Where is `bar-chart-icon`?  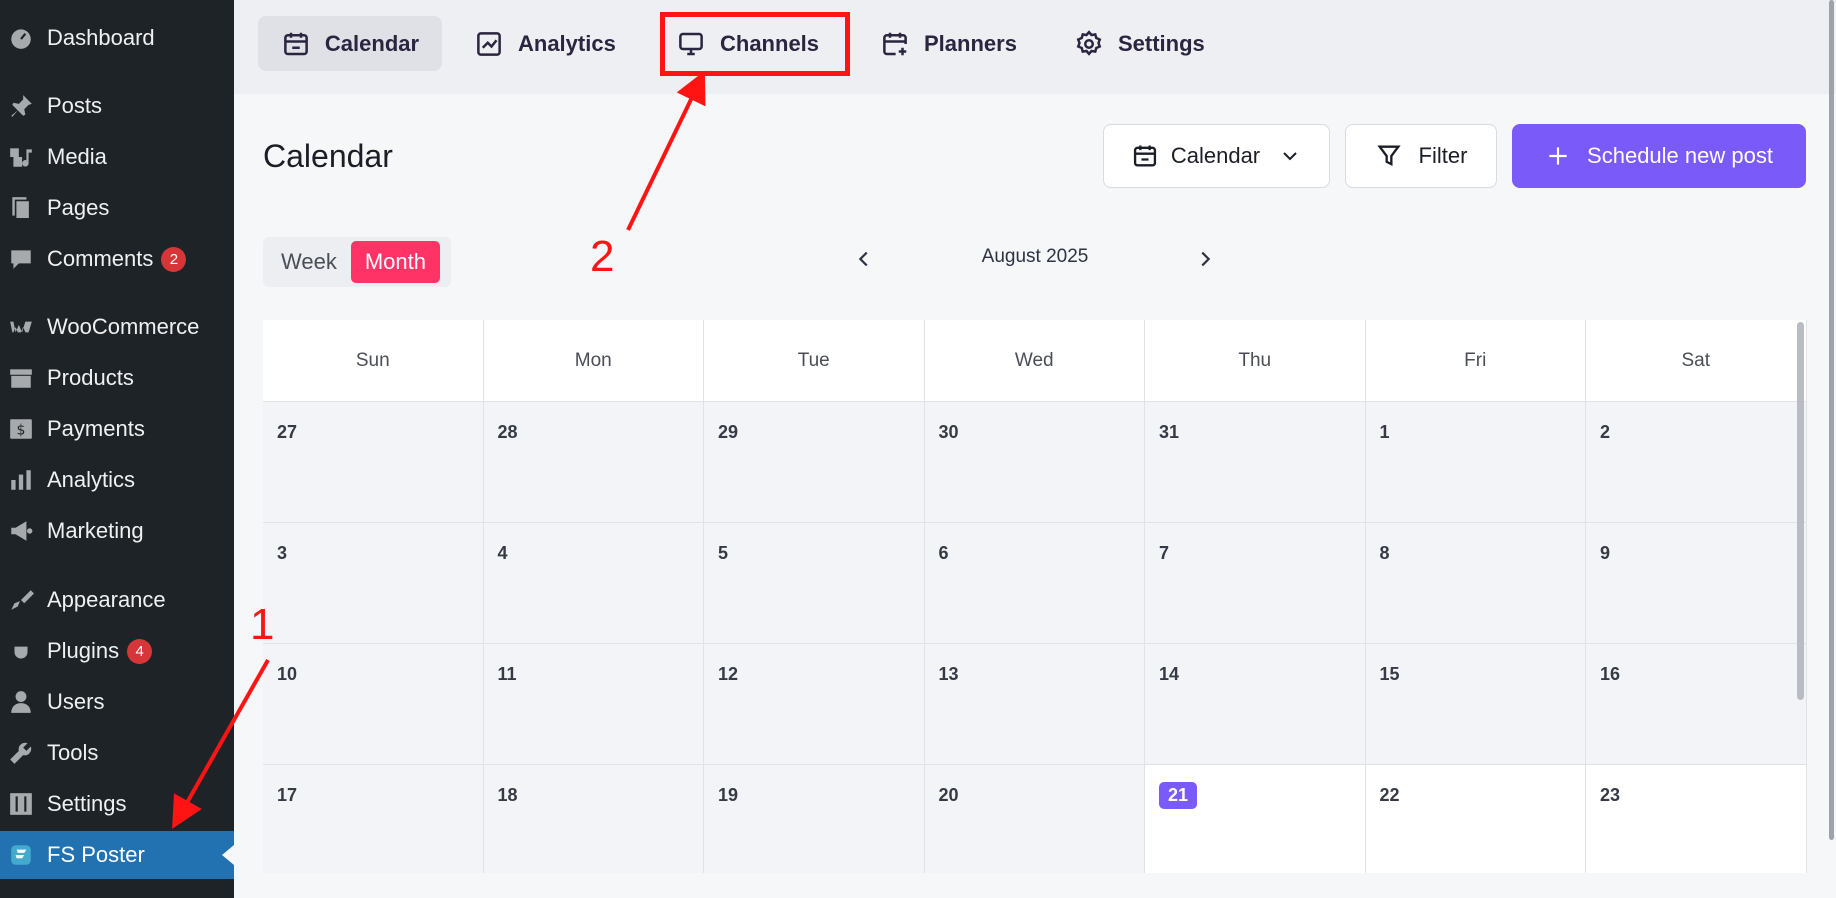
bar-chart-icon is located at coordinates (21, 480).